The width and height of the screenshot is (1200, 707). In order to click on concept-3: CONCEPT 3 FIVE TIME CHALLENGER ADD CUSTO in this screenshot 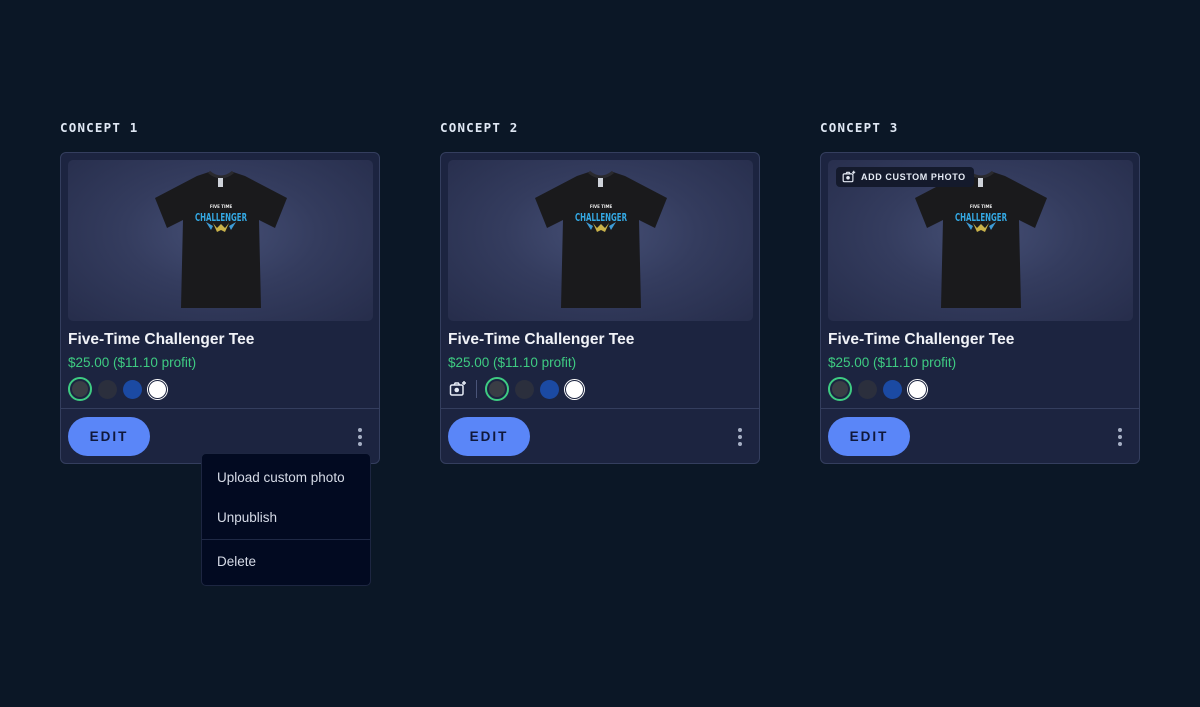, I will do `click(980, 292)`.